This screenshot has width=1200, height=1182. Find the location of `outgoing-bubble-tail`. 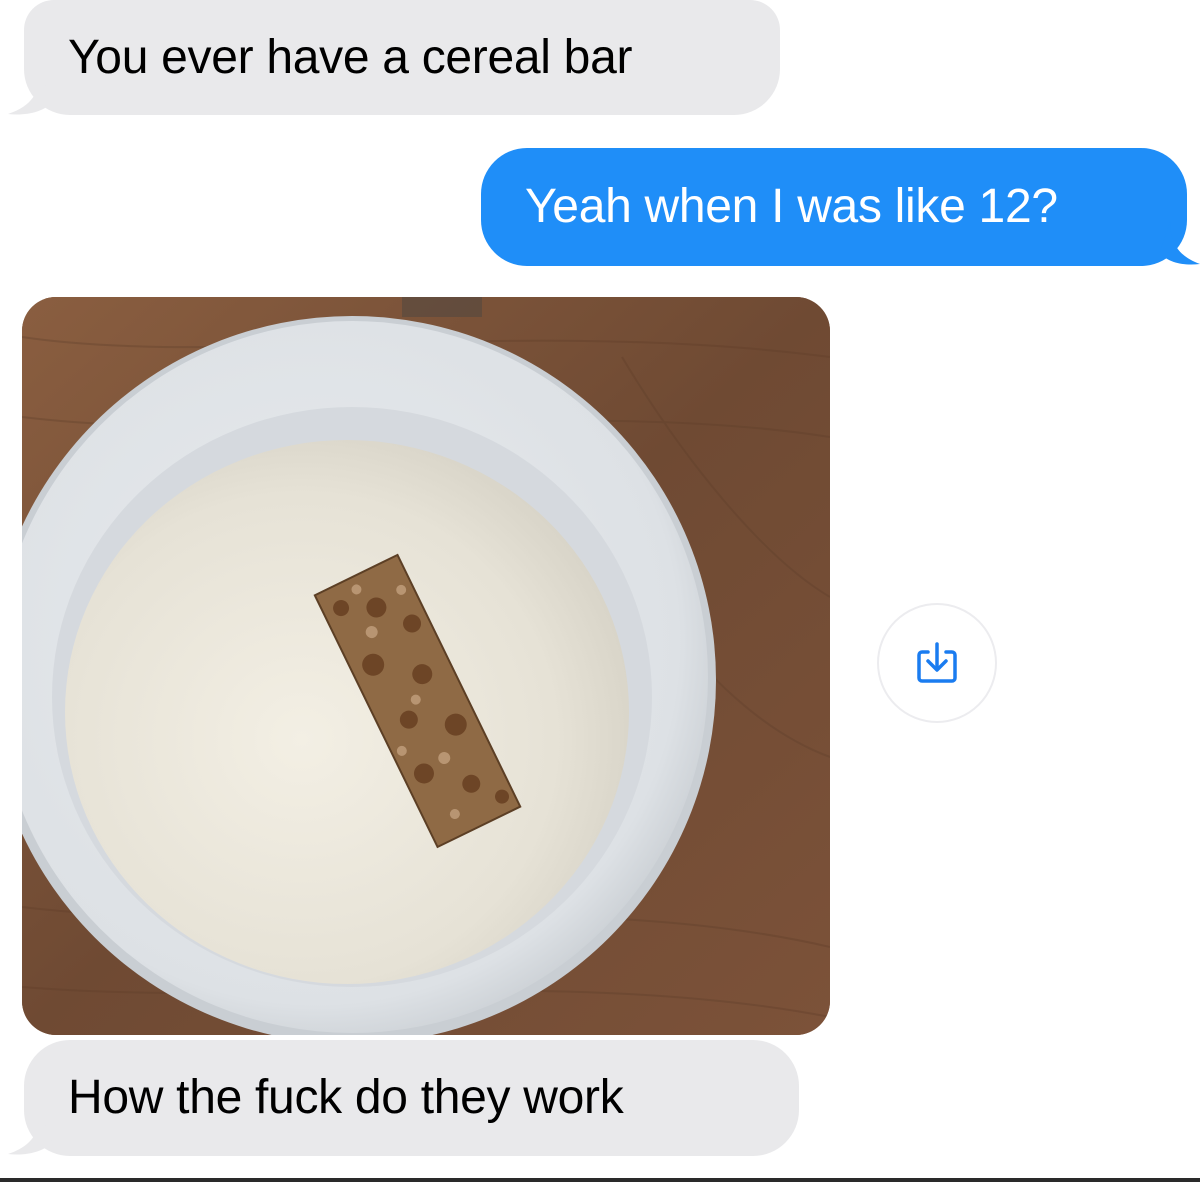

outgoing-bubble-tail is located at coordinates (1180, 243).